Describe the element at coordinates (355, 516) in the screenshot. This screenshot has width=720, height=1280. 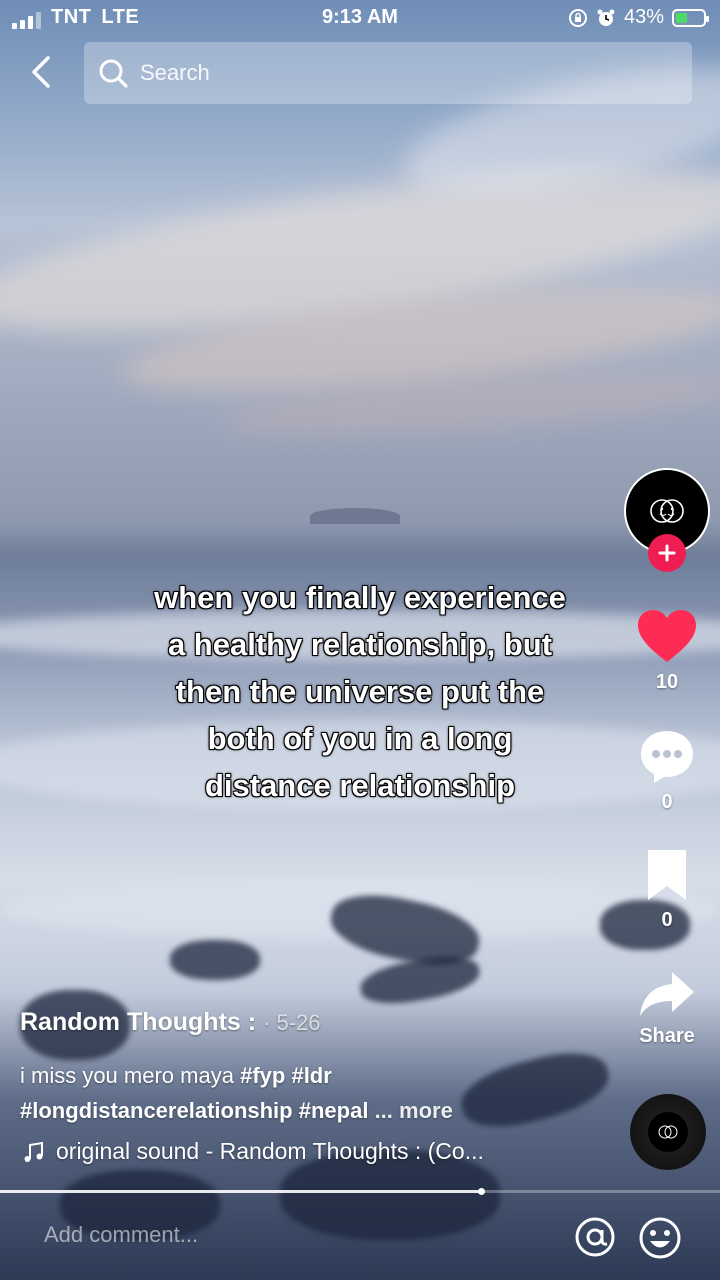
I see `island` at that location.